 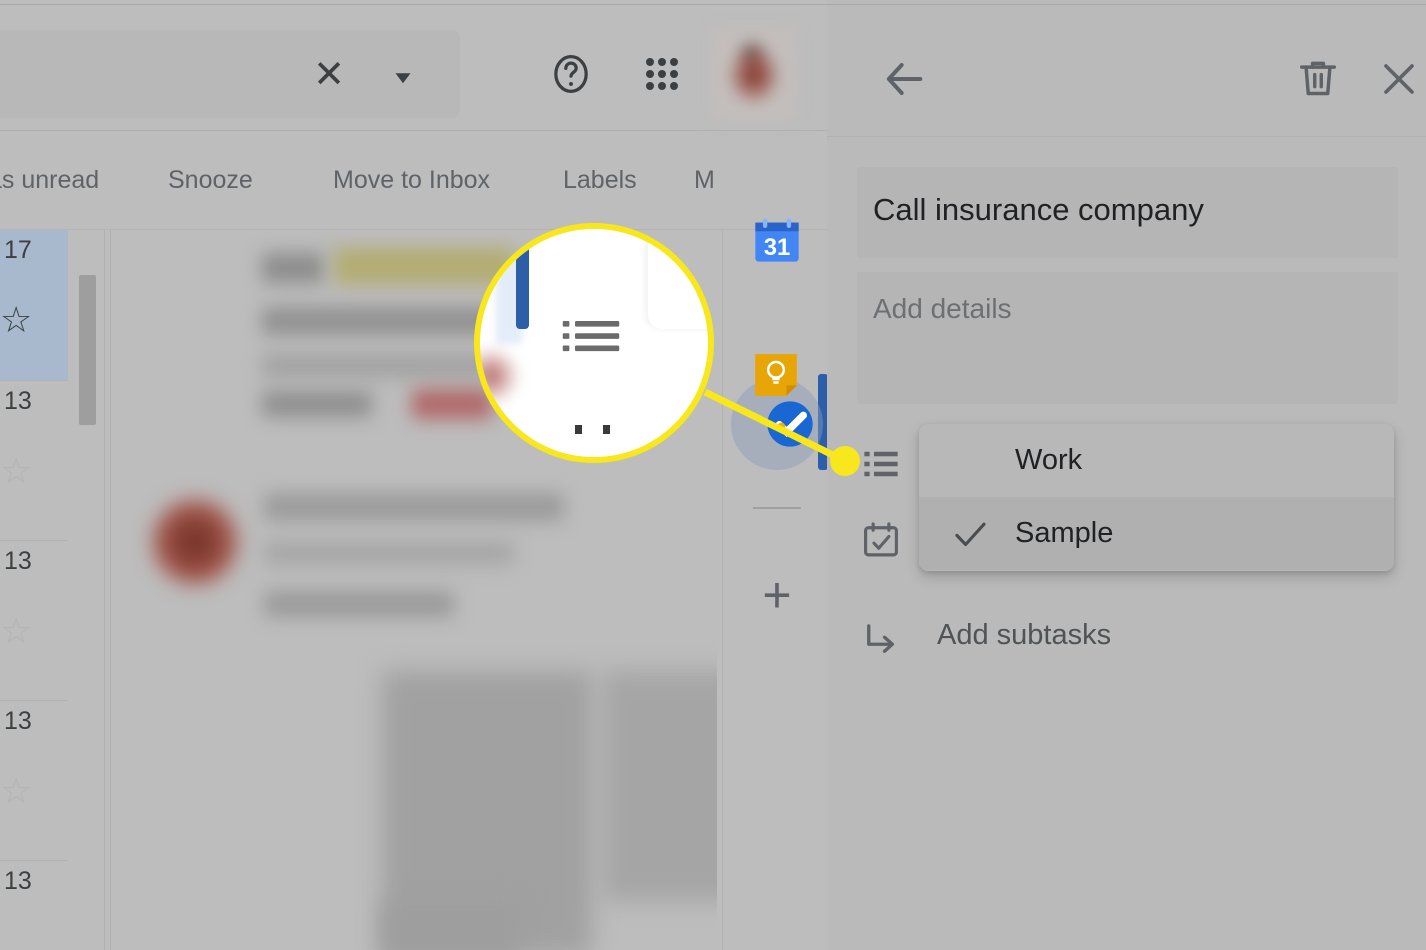 What do you see at coordinates (18, 250) in the screenshot?
I see `mail-date: 17` at bounding box center [18, 250].